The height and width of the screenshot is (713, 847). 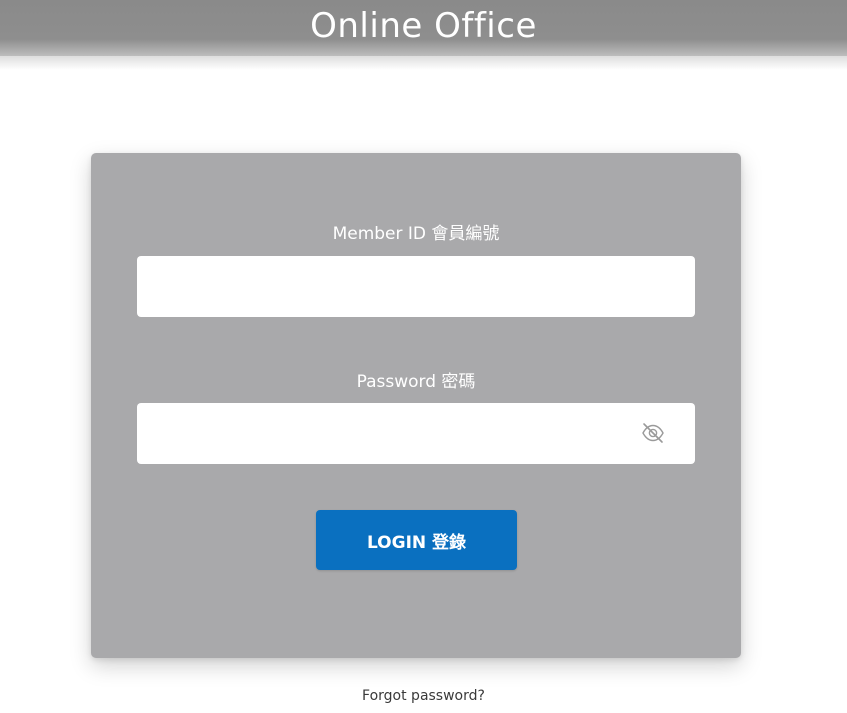 I want to click on member-id-input, so click(x=416, y=286).